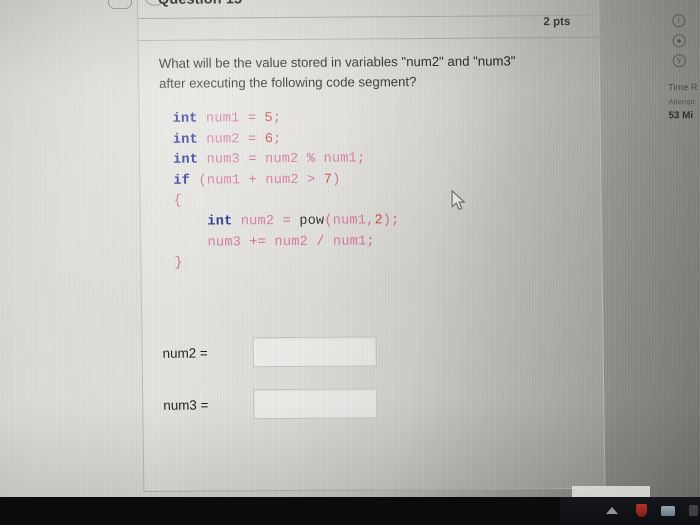 The image size is (700, 525). Describe the element at coordinates (258, 242) in the screenshot. I see `code-token: +=` at that location.